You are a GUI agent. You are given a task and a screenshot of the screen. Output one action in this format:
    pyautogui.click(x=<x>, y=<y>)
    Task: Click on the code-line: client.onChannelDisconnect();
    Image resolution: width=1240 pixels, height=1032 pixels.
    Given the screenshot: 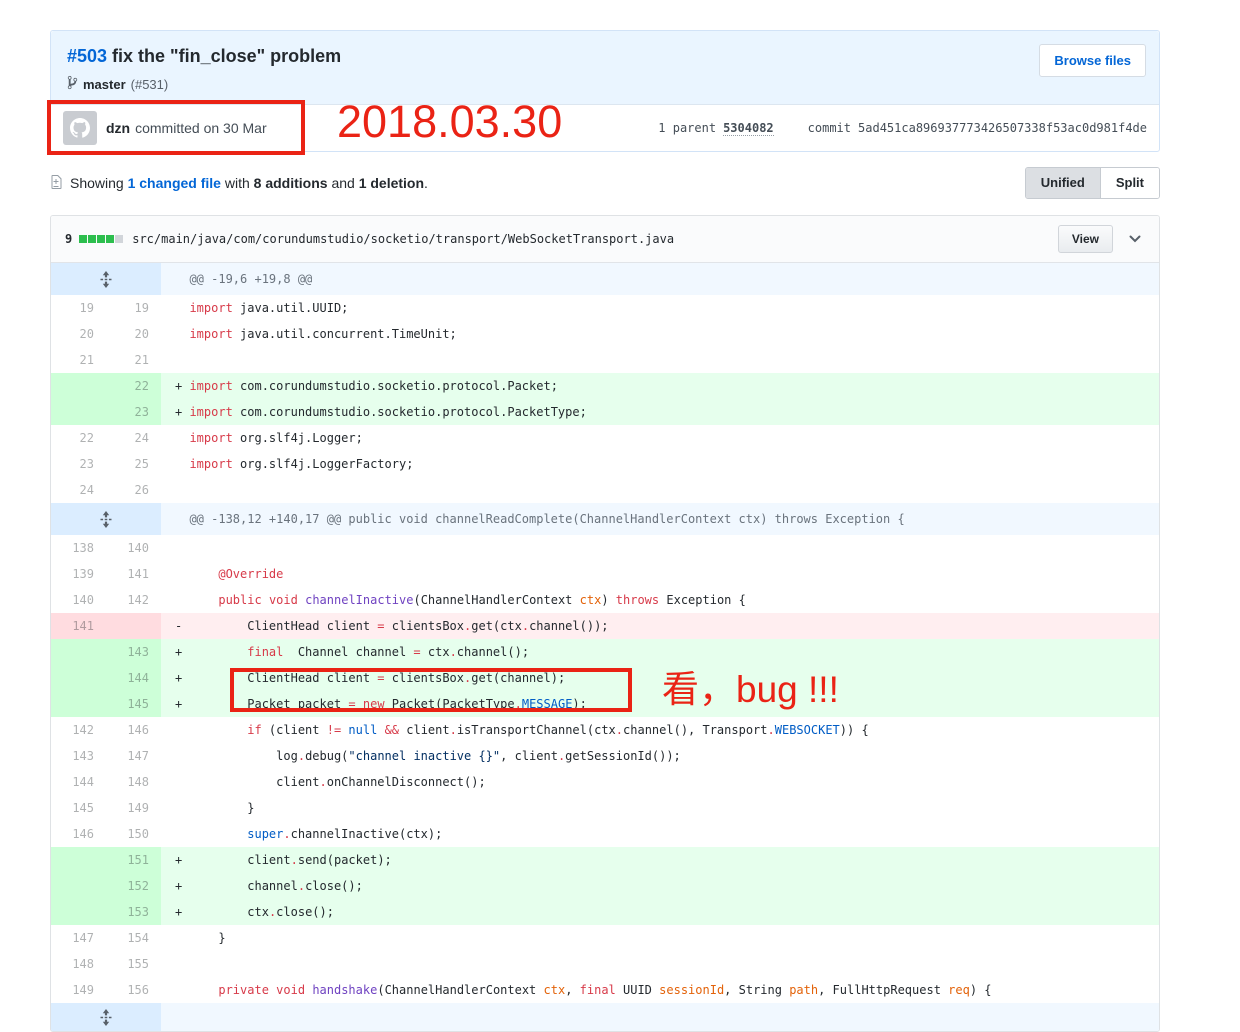 What is the action you would take?
    pyautogui.click(x=660, y=782)
    